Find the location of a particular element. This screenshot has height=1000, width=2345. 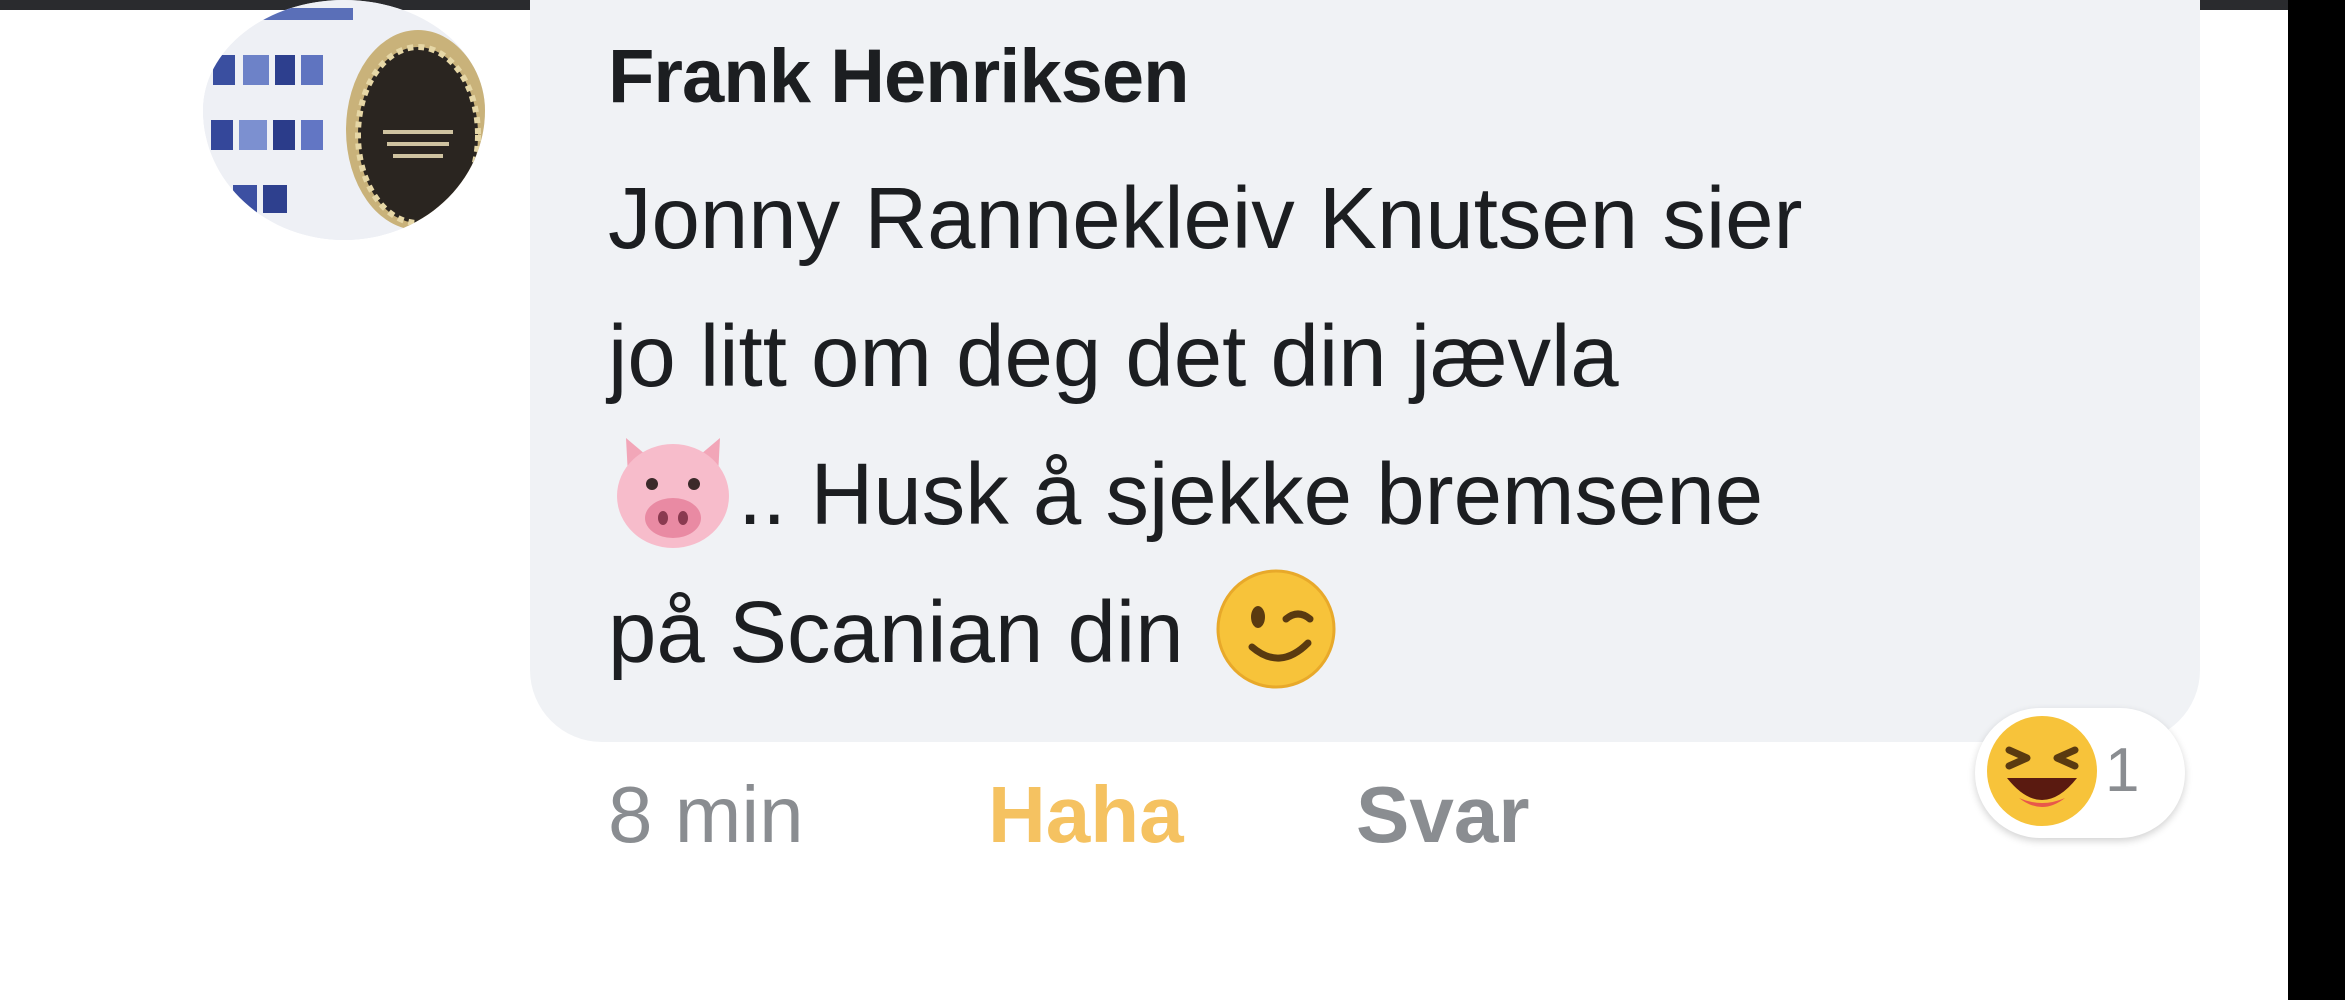

reaction-summary: 1 is located at coordinates (2080, 773).